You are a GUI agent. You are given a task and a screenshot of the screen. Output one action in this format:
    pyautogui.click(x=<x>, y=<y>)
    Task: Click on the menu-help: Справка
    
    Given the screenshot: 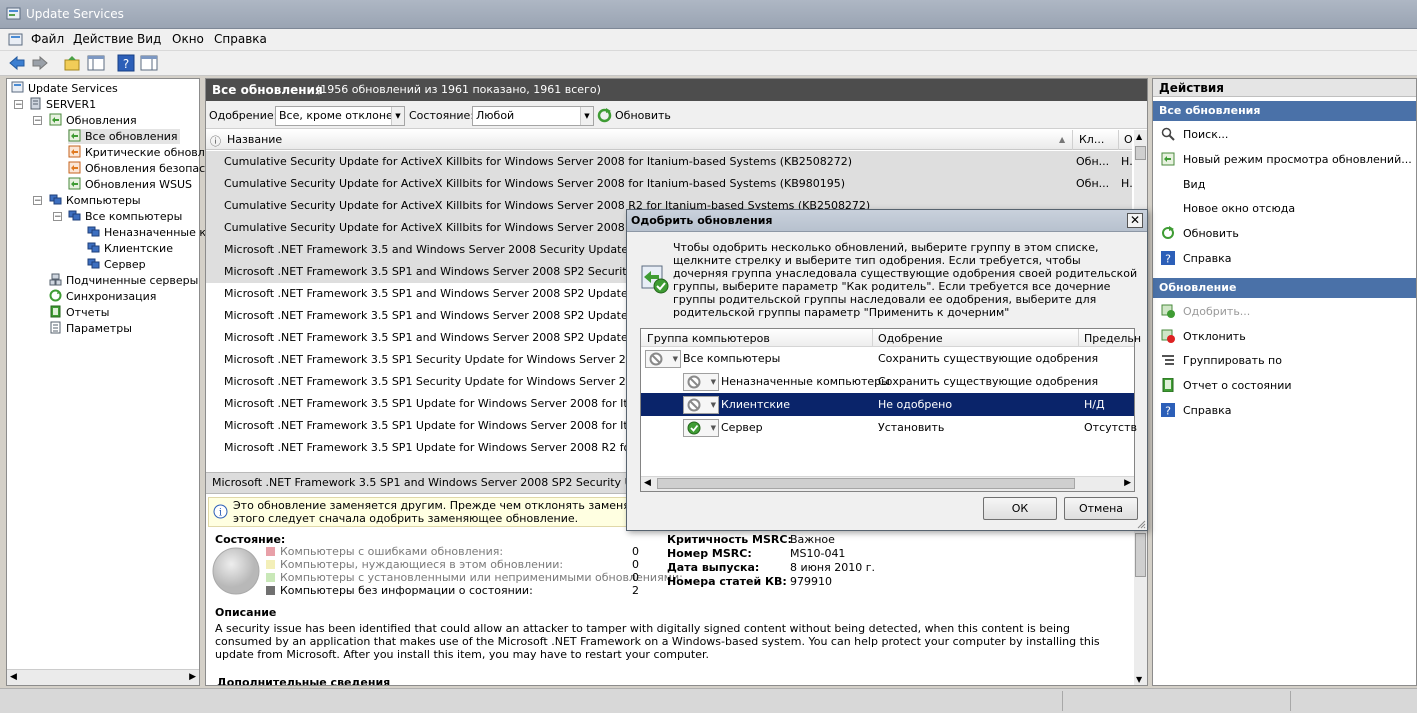 What is the action you would take?
    pyautogui.click(x=240, y=39)
    